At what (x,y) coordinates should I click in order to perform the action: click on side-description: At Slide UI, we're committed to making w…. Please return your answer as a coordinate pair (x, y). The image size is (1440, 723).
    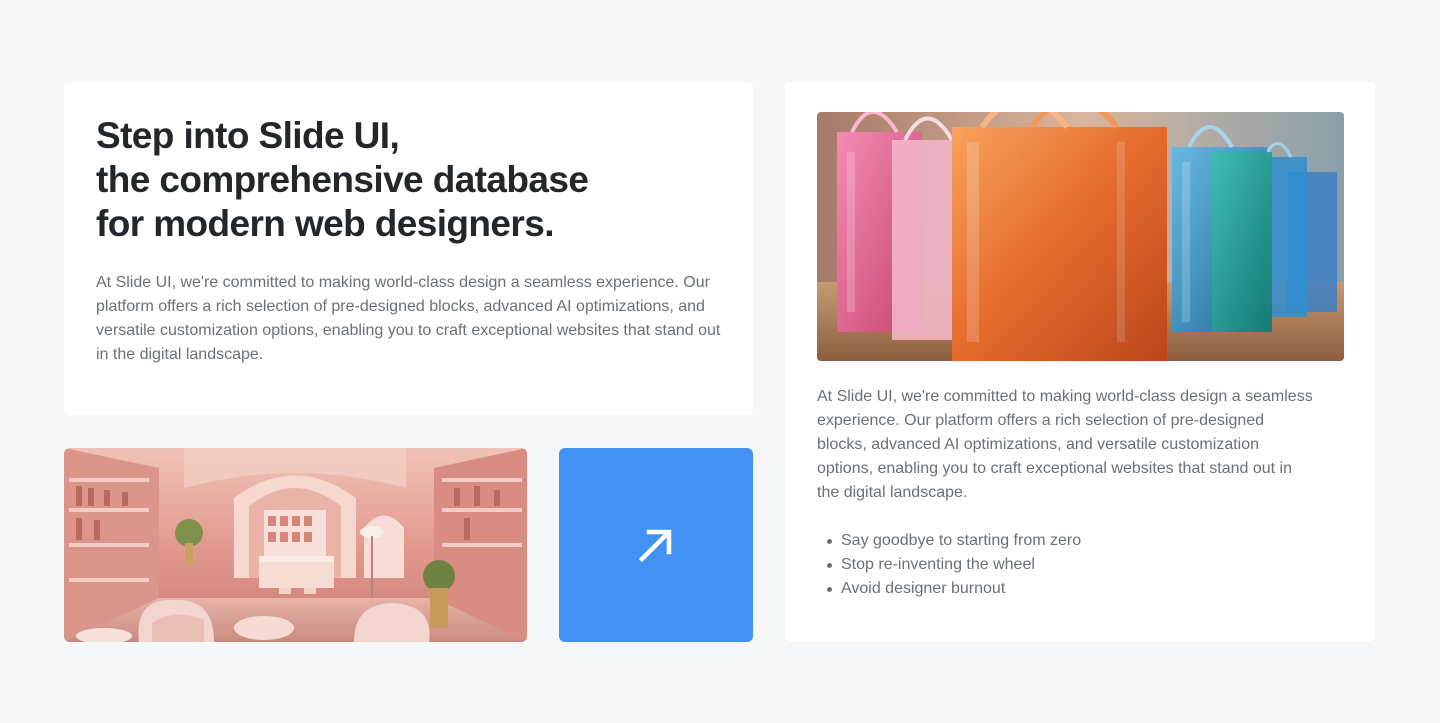
    Looking at the image, I should click on (1065, 444).